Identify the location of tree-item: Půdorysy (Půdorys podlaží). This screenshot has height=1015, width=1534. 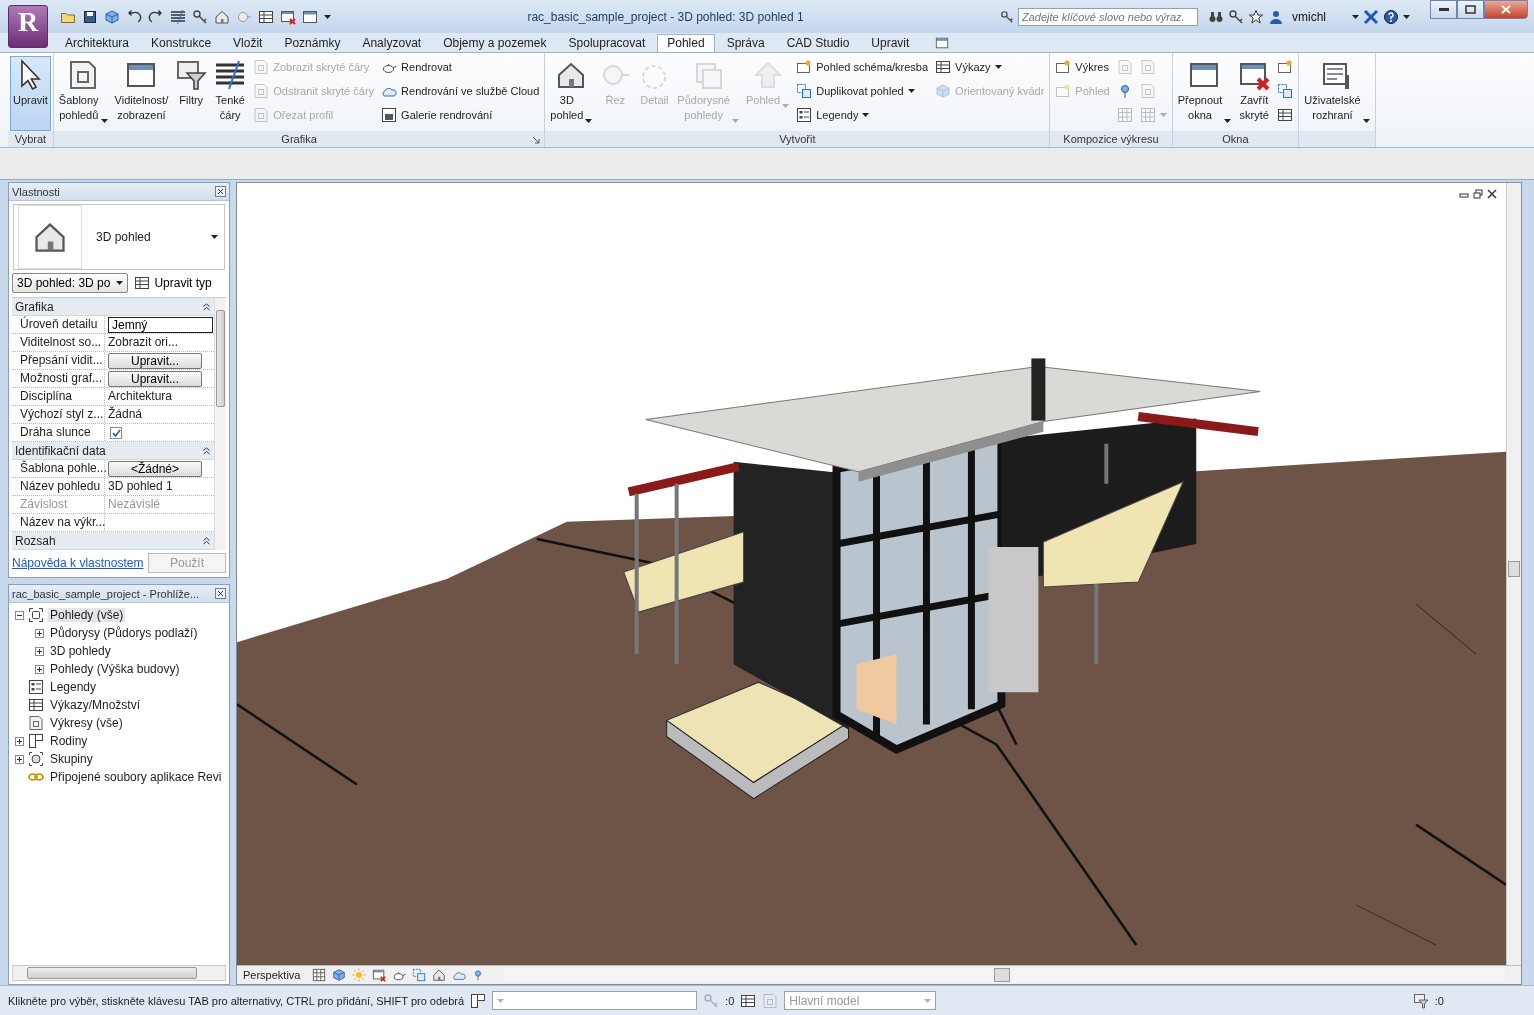
(124, 633).